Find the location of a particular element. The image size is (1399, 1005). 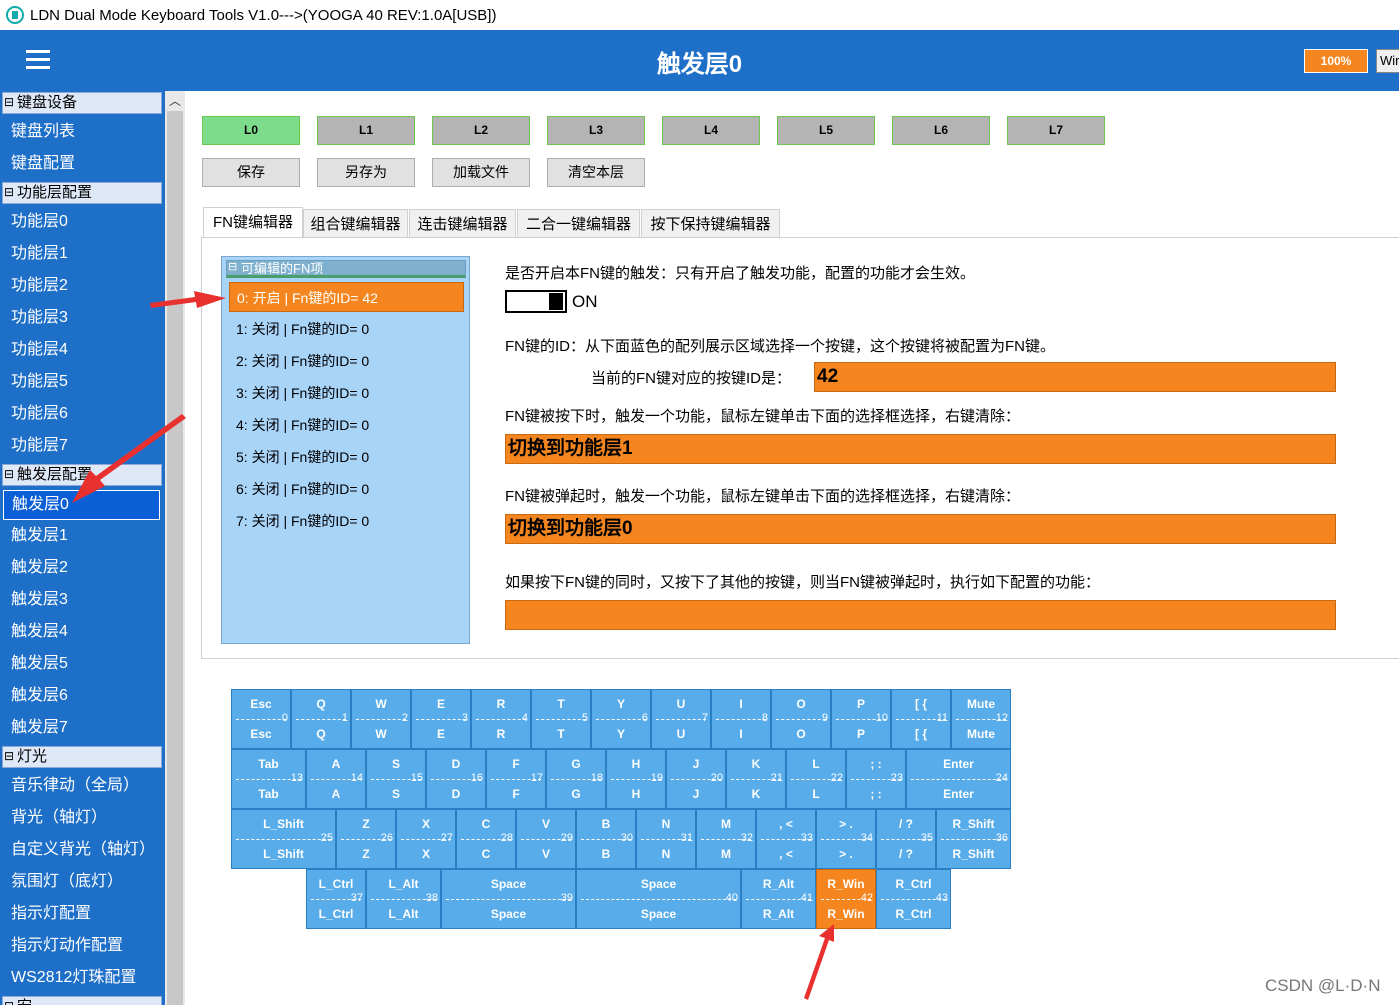

key-7: U 7 U is located at coordinates (681, 719).